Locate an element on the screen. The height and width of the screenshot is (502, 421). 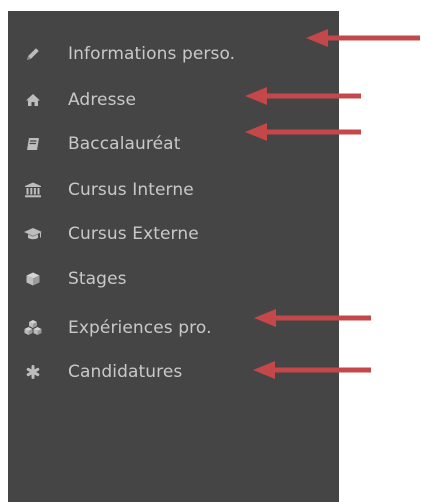
annotation-arrow-informations-perso is located at coordinates (363, 38).